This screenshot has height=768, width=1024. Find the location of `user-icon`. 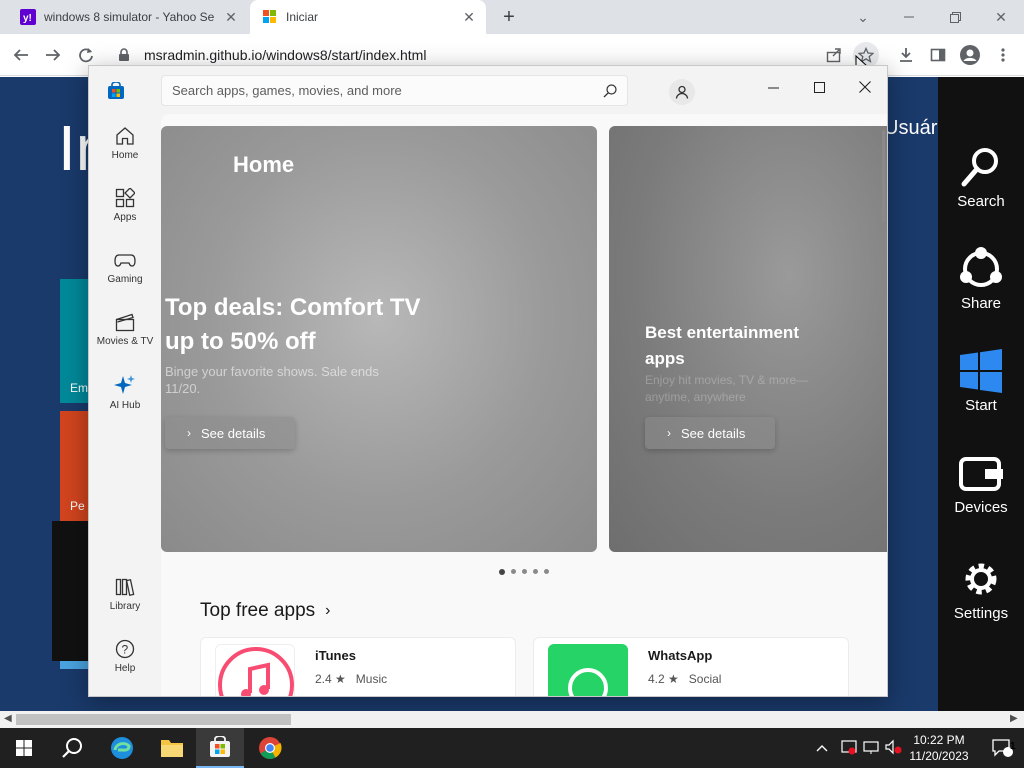

user-icon is located at coordinates (682, 92).